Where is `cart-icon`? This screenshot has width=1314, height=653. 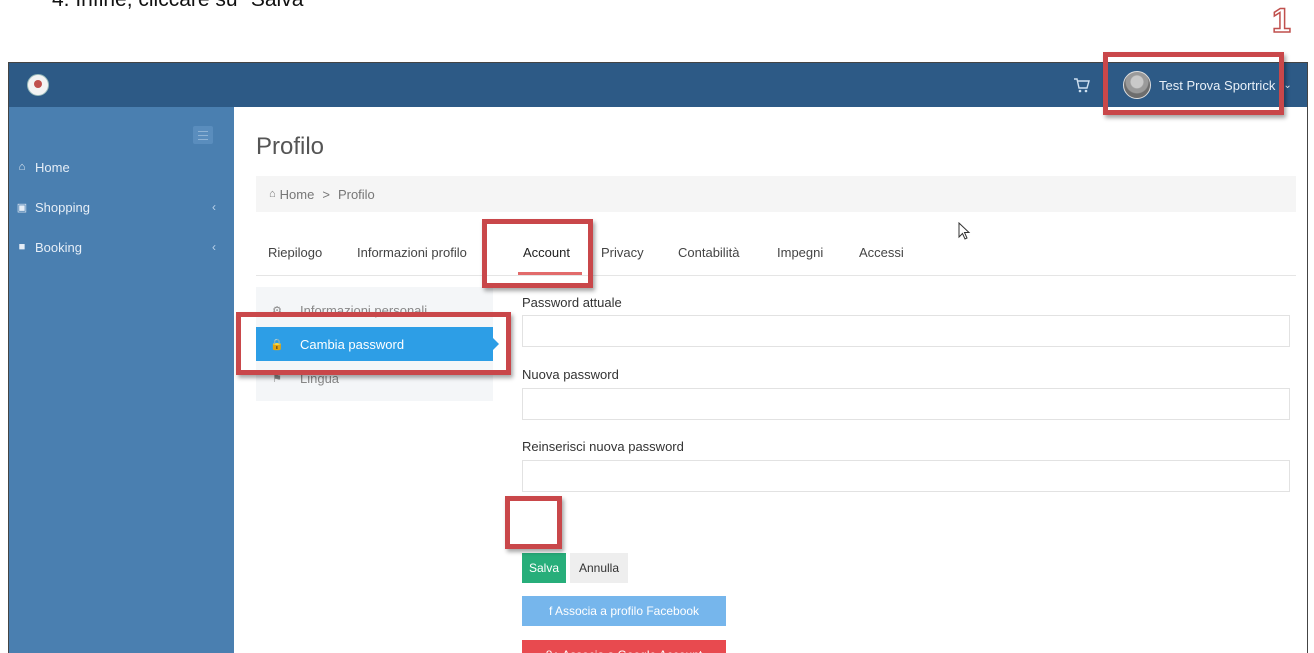
cart-icon is located at coordinates (1082, 85).